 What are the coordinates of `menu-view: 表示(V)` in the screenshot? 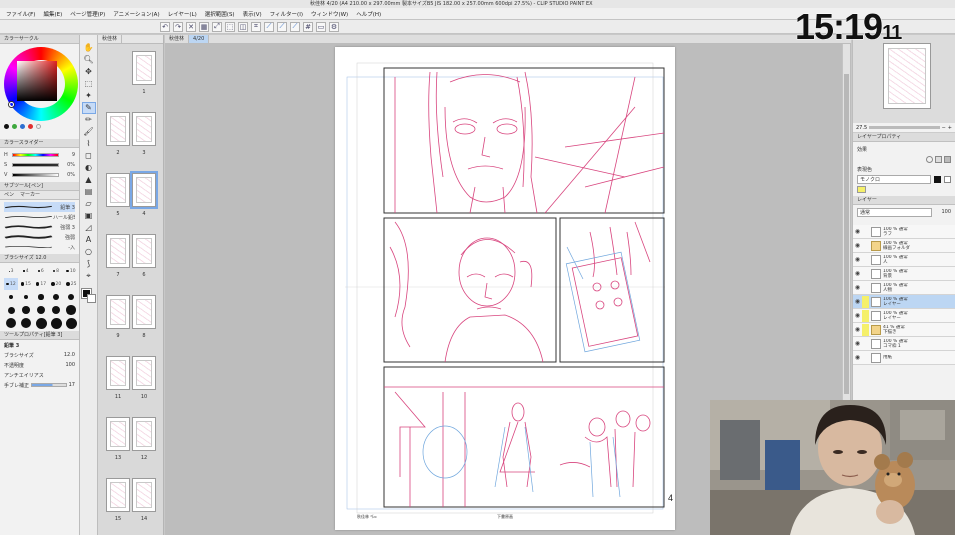 It's located at (252, 14).